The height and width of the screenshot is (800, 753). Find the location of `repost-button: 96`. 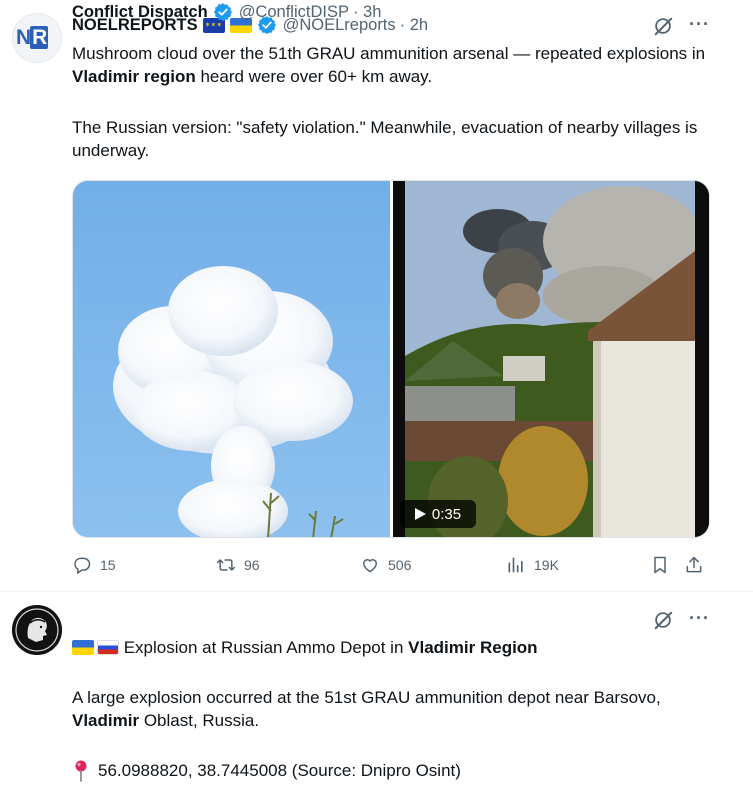

repost-button: 96 is located at coordinates (238, 565).